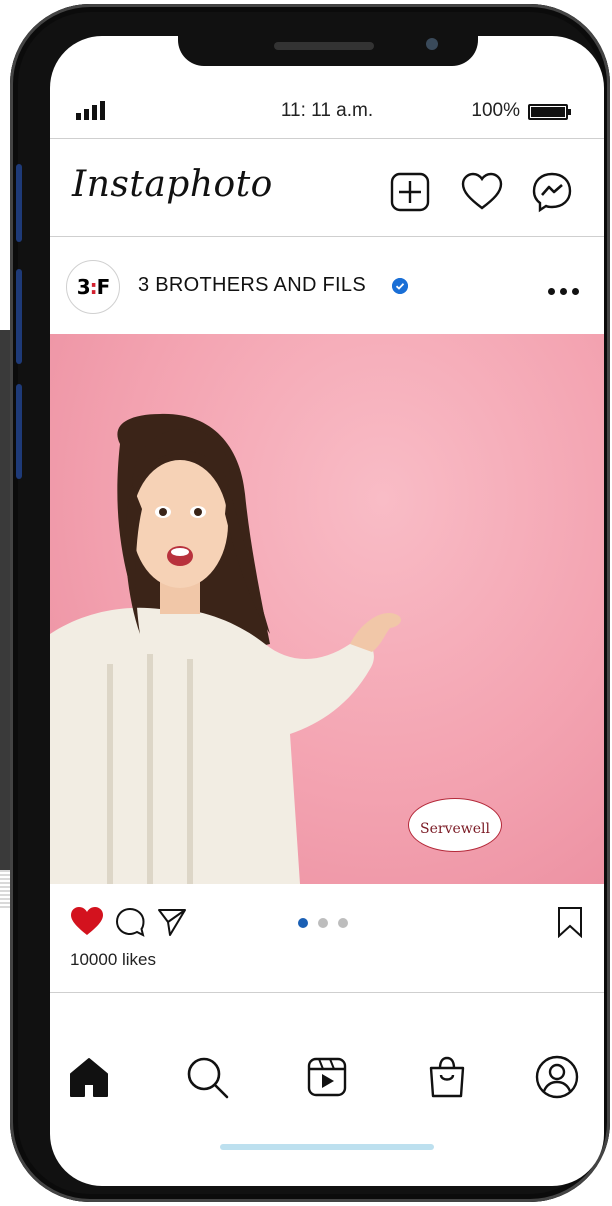  I want to click on avatar-colon: :, so click(93, 287).